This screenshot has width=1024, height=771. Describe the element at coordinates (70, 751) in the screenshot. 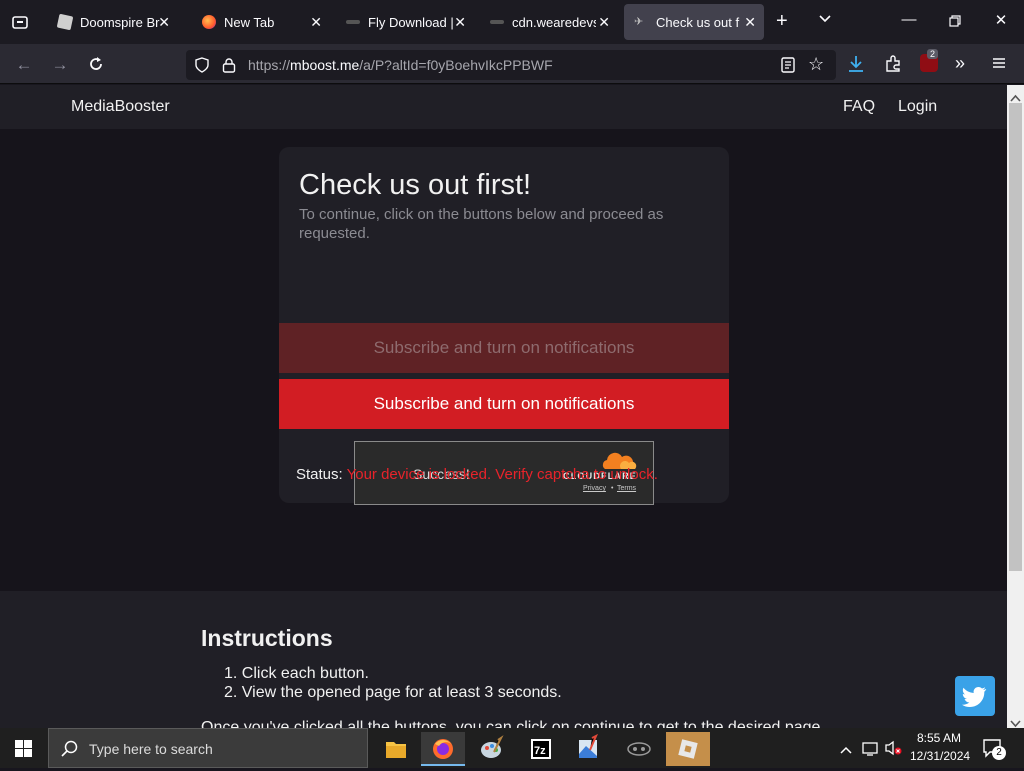

I see `search-icon` at that location.